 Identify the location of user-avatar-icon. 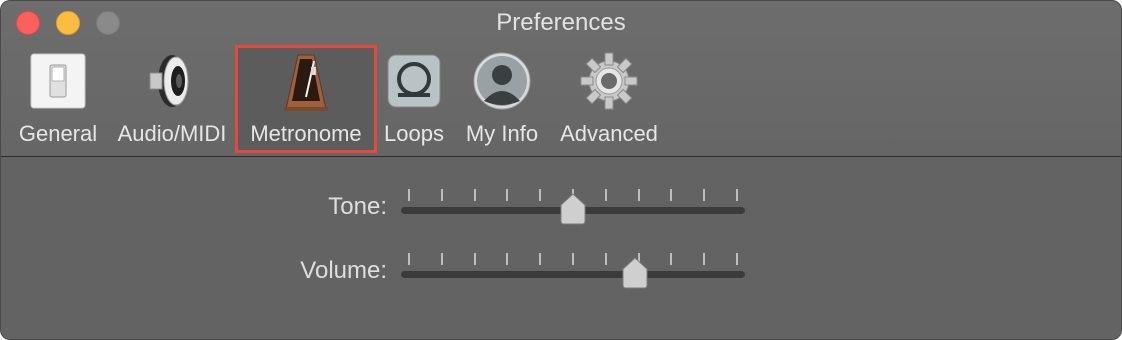
(502, 81).